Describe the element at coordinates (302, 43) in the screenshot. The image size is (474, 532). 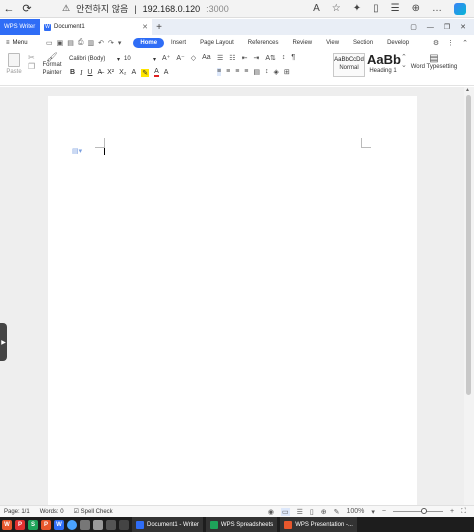
I see `tab-review: Review` at that location.